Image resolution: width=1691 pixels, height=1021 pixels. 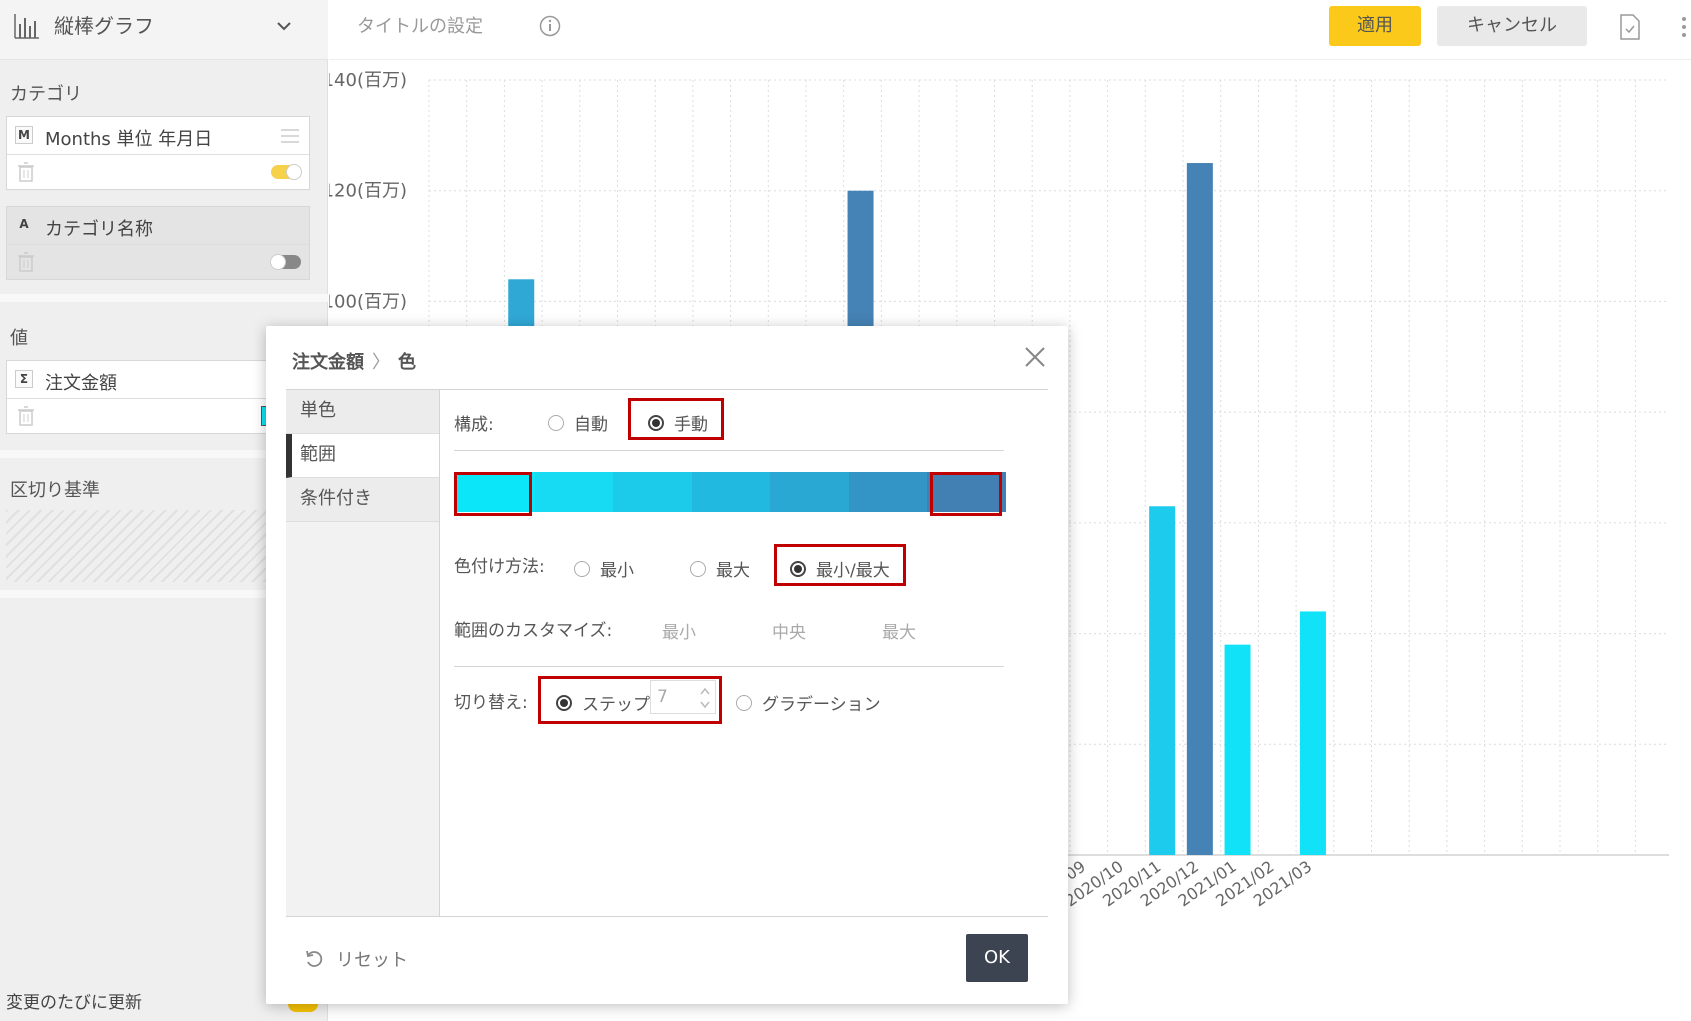 What do you see at coordinates (81, 383) in the screenshot?
I see `field-label: 注文金額` at bounding box center [81, 383].